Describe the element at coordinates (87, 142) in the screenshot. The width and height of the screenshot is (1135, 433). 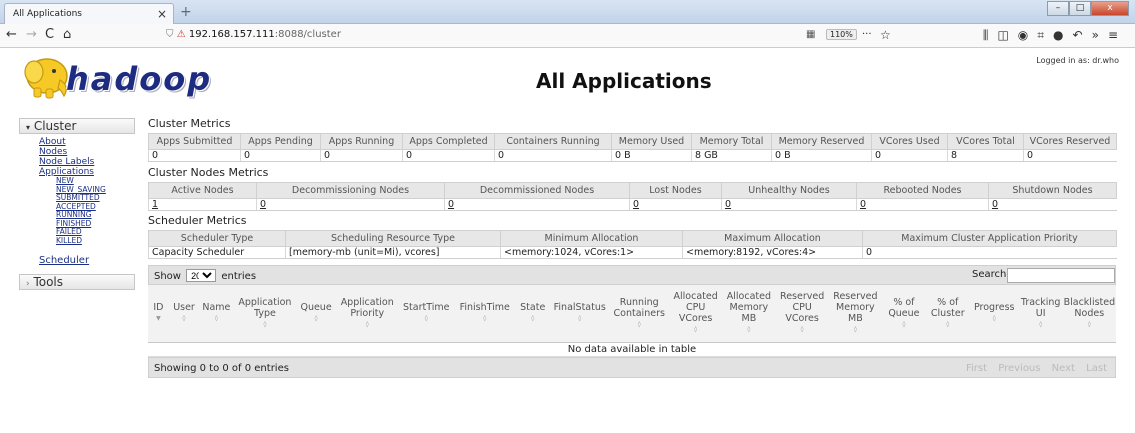
I see `sidebar-link-about: About` at that location.